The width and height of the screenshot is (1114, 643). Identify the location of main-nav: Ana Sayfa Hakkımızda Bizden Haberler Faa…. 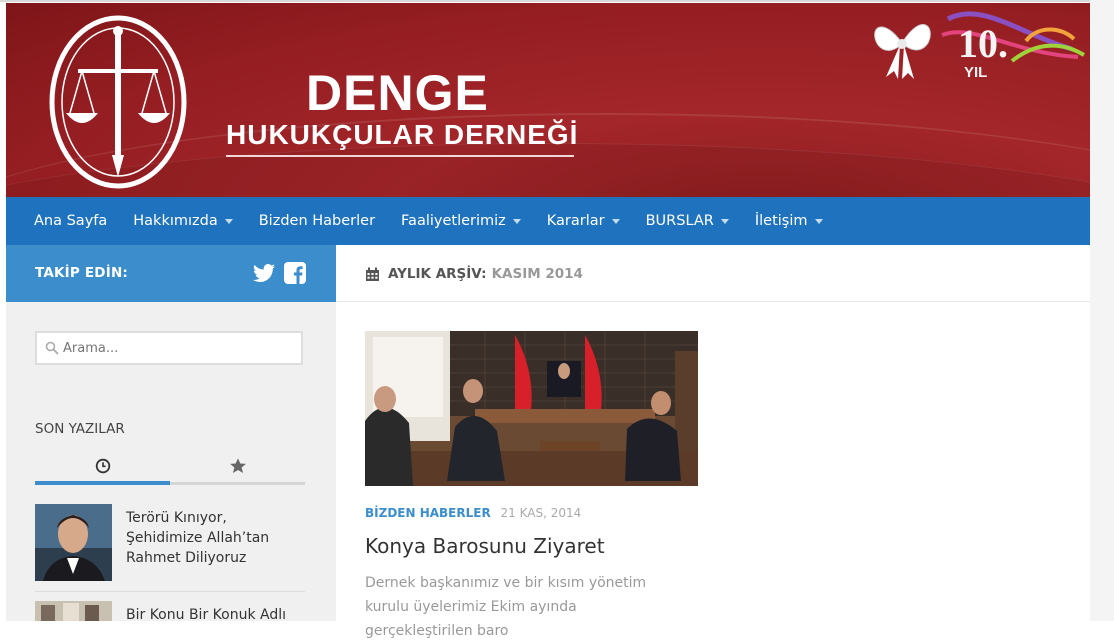
(548, 221).